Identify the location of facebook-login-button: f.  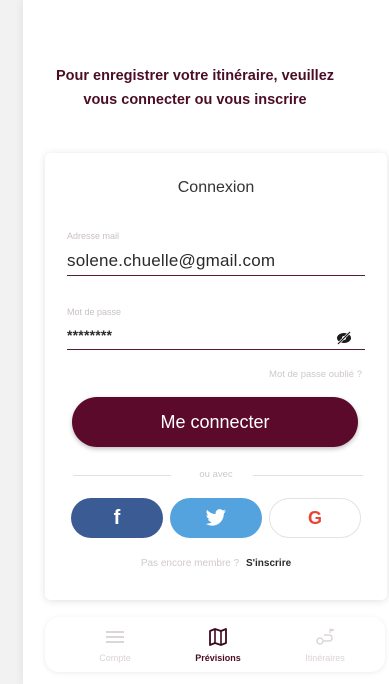
(117, 518).